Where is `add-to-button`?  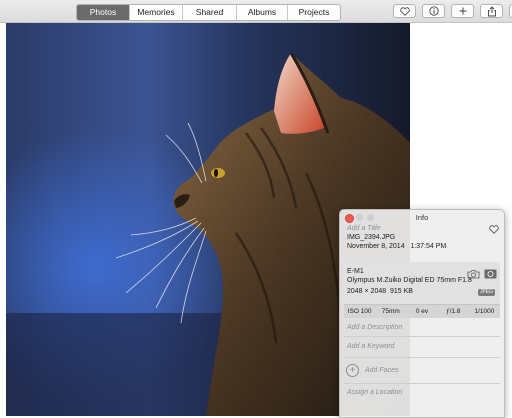
add-to-button is located at coordinates (462, 11).